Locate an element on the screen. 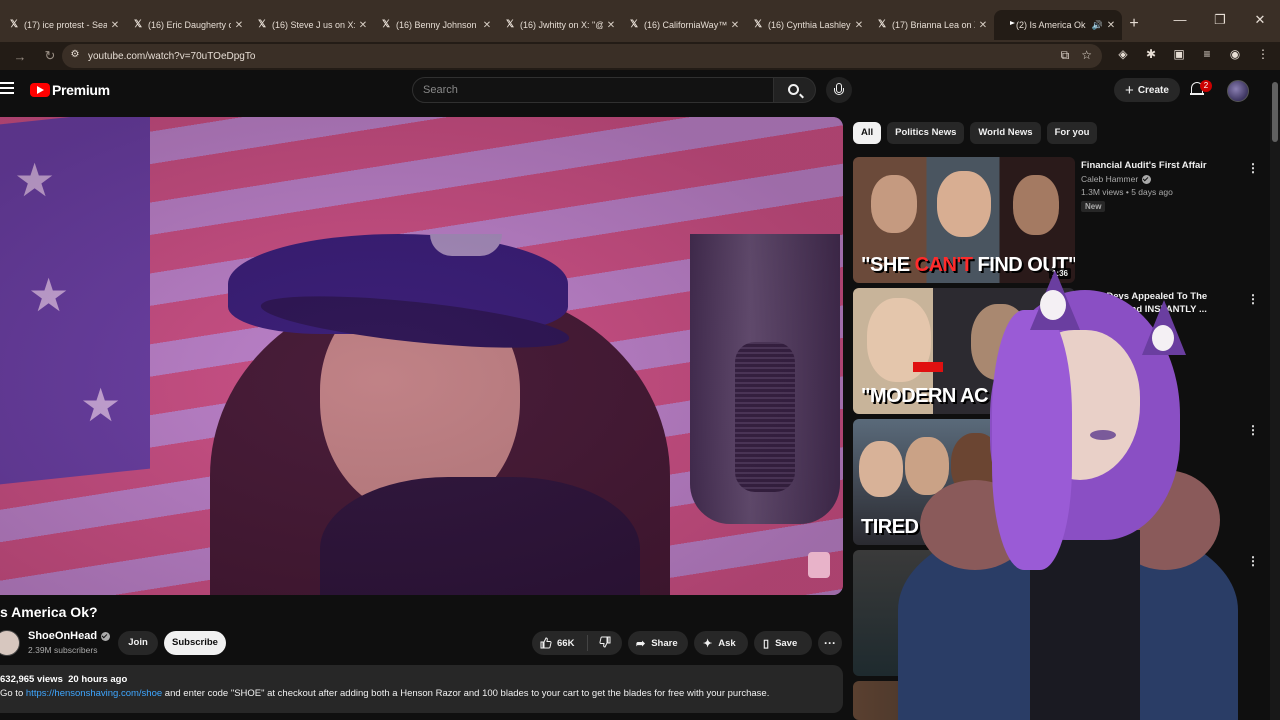  channel-watermark is located at coordinates (819, 565).